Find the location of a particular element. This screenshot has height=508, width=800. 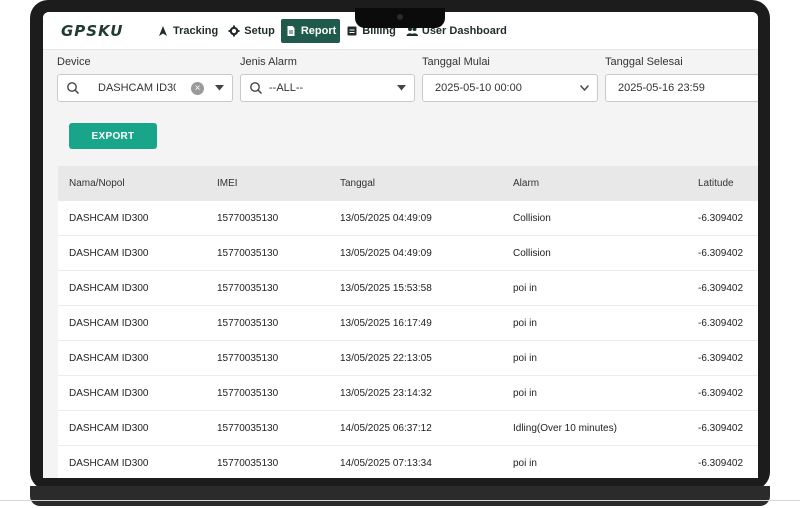

cell-tanggal: 14/05/2025 07:13:34 is located at coordinates (386, 463).